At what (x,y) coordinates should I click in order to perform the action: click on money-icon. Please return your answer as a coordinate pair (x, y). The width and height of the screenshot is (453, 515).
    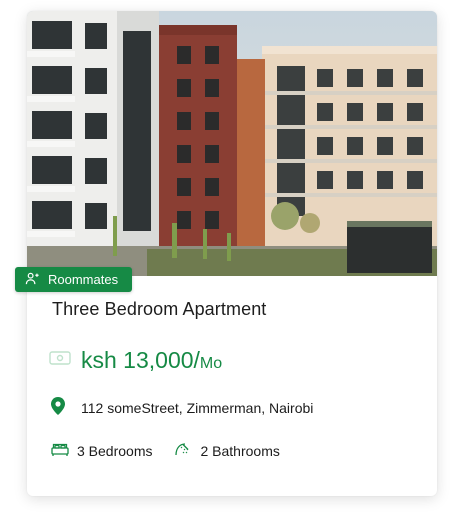
    Looking at the image, I should click on (60, 360).